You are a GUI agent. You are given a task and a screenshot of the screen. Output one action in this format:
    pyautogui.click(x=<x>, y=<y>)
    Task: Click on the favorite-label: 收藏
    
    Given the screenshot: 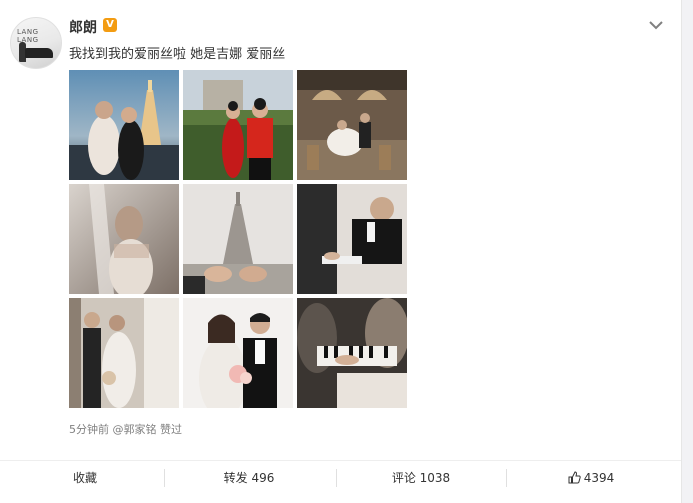 What is the action you would take?
    pyautogui.click(x=84, y=478)
    